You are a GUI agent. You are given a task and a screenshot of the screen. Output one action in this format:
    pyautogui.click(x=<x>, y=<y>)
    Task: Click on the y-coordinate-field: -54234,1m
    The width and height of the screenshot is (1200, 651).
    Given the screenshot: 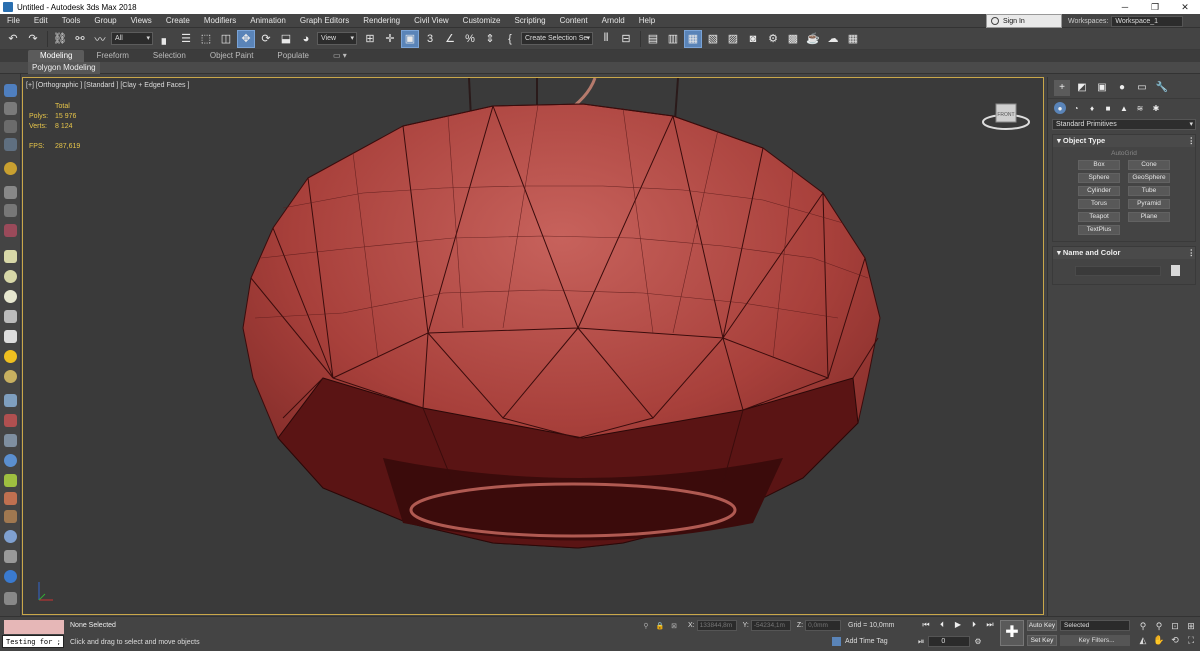 What is the action you would take?
    pyautogui.click(x=770, y=625)
    